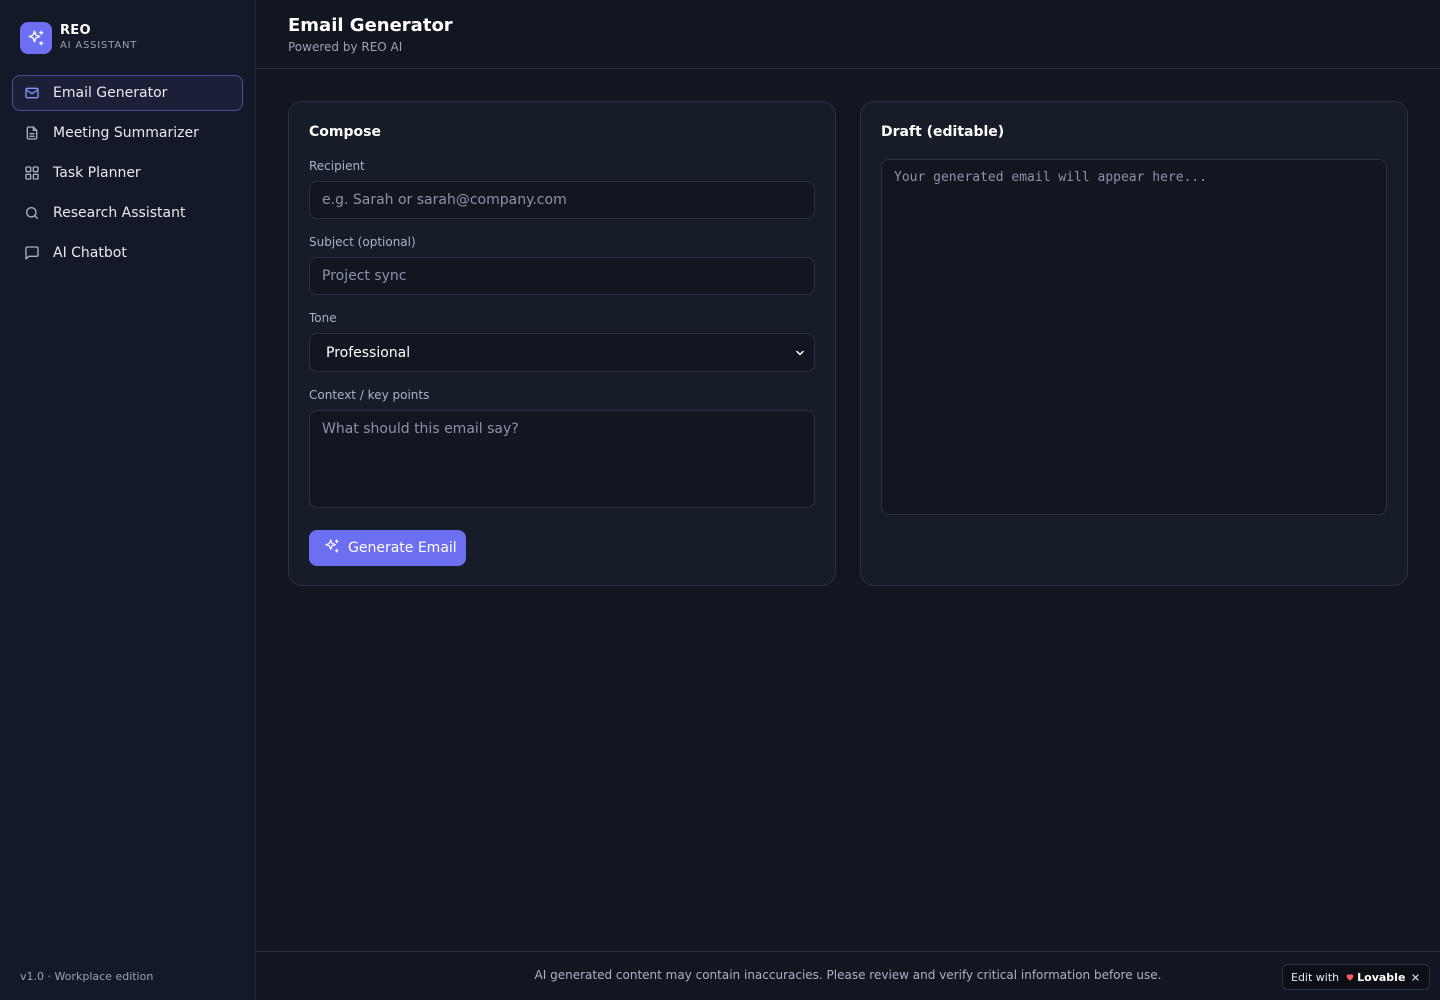 This screenshot has height=1000, width=1440. I want to click on search-icon, so click(32, 213).